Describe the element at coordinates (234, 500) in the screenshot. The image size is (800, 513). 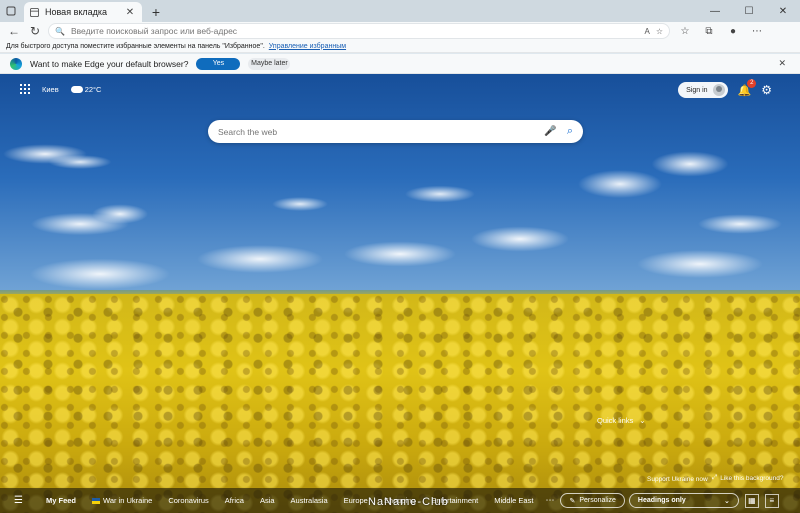
I see `tab-africa: Africa` at that location.